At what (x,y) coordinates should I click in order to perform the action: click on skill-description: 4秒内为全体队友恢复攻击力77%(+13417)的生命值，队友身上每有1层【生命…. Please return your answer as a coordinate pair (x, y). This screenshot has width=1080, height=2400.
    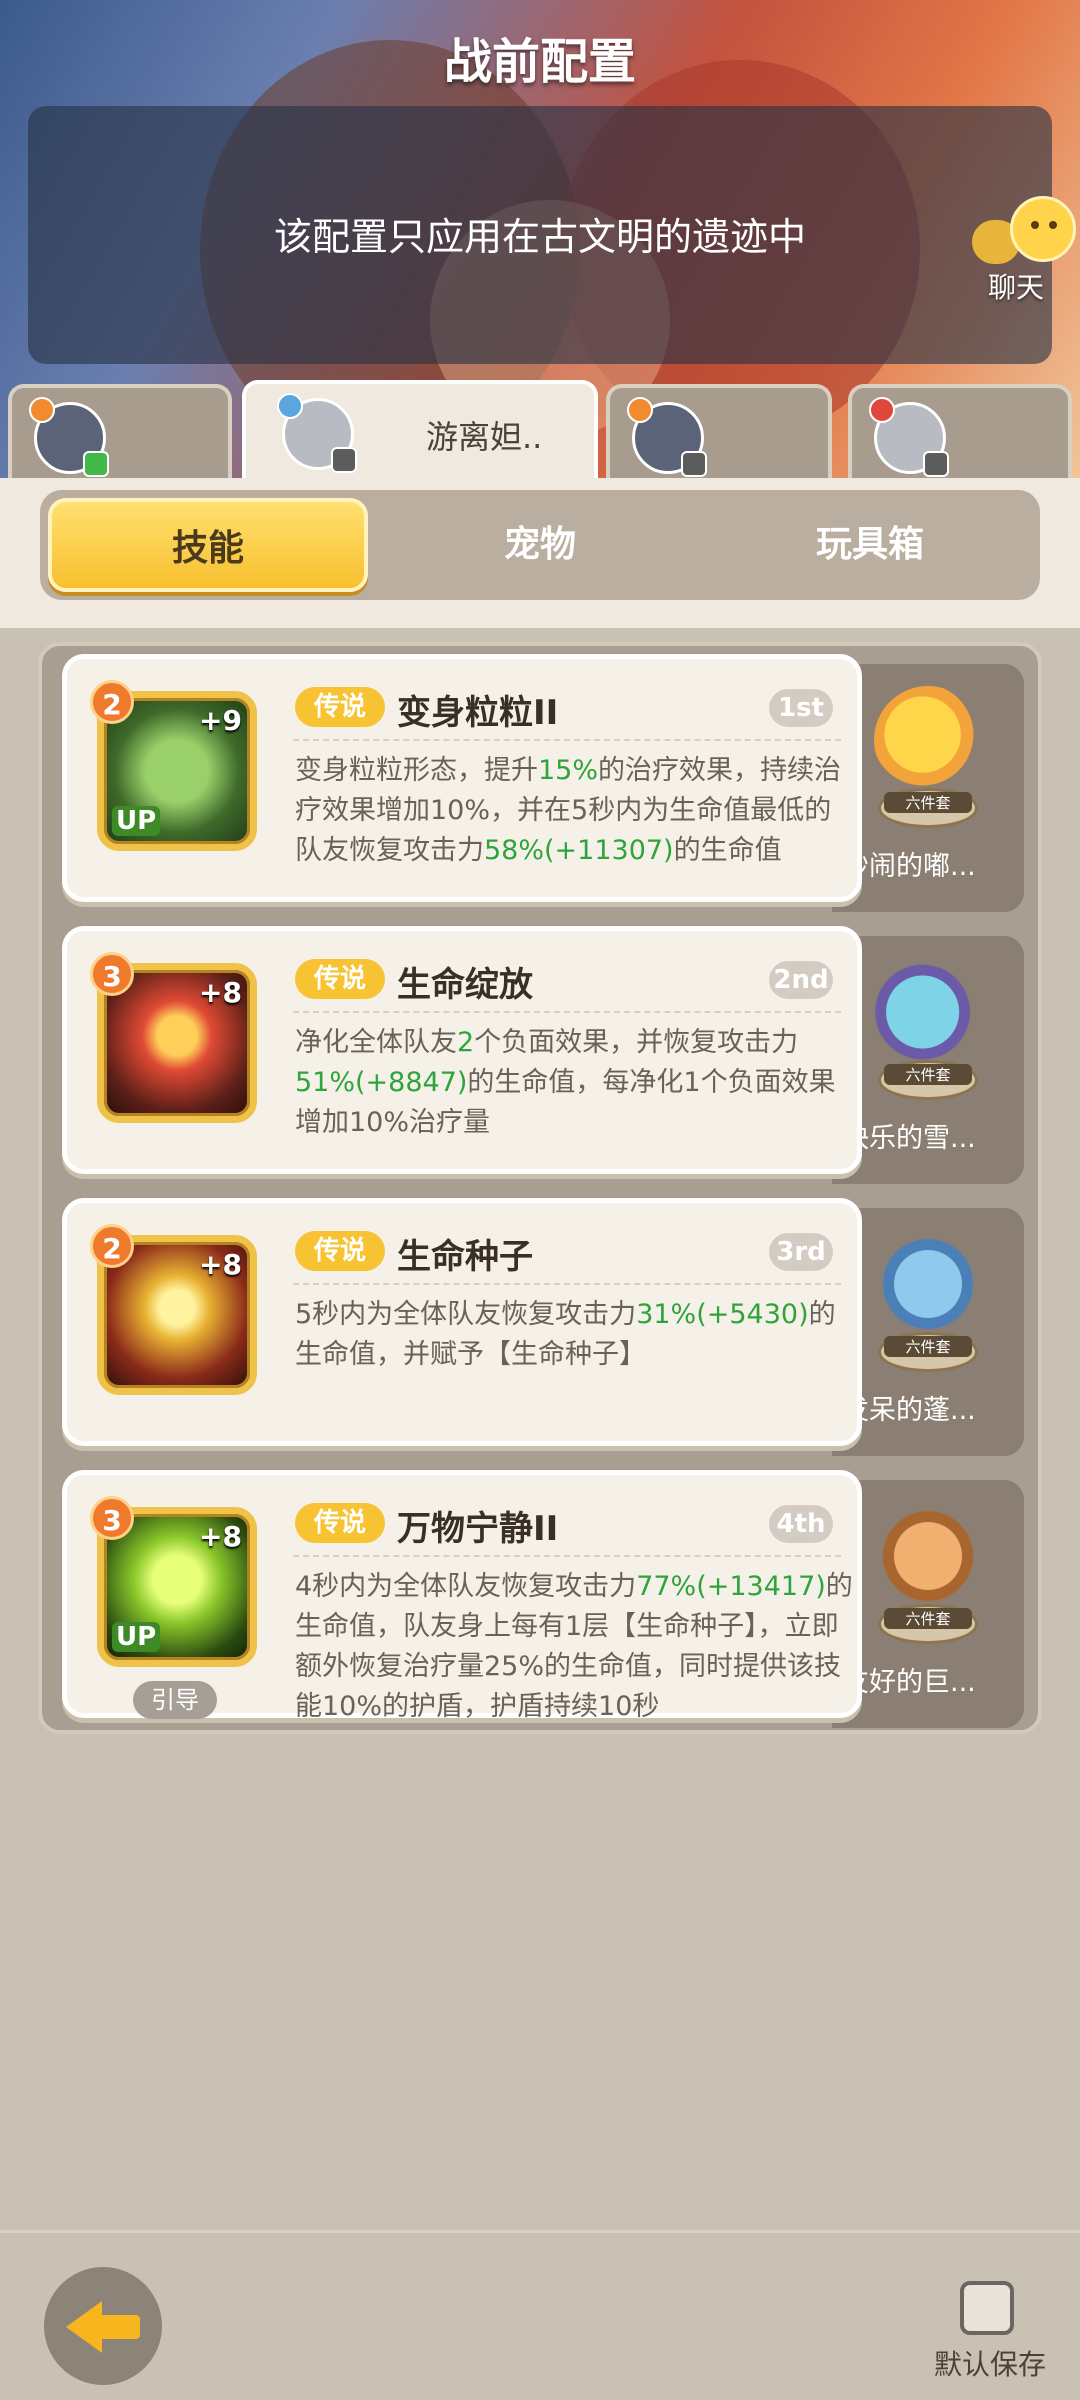
    Looking at the image, I should click on (574, 1646).